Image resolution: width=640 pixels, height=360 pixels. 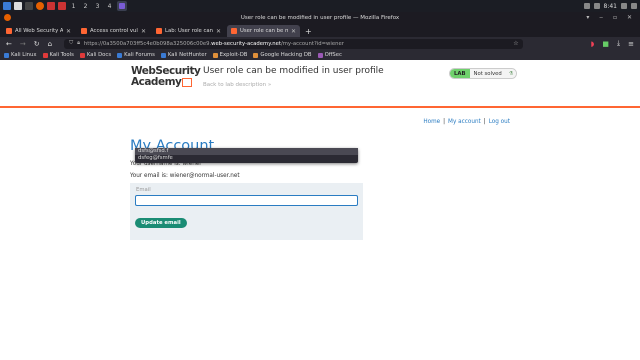 What do you see at coordinates (605, 44) in the screenshot?
I see `extension-icon: ■` at bounding box center [605, 44].